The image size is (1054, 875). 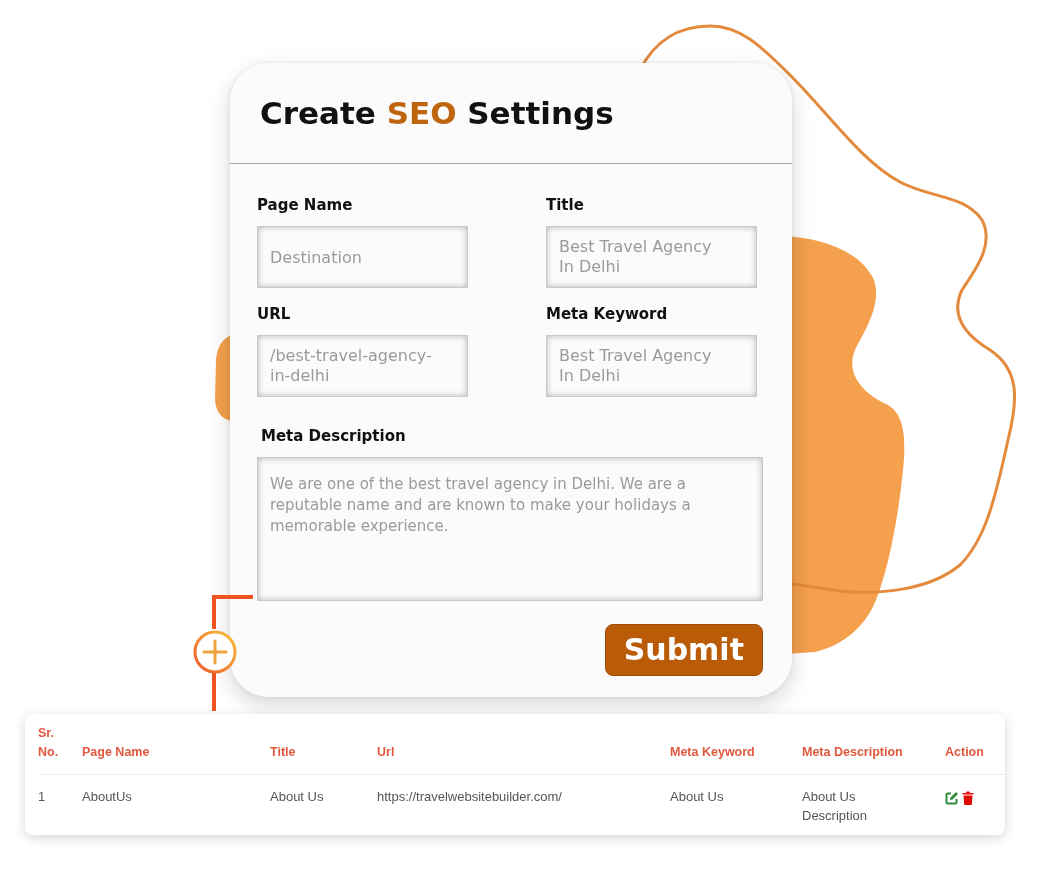 I want to click on table-cell: AboutUs, so click(x=176, y=804).